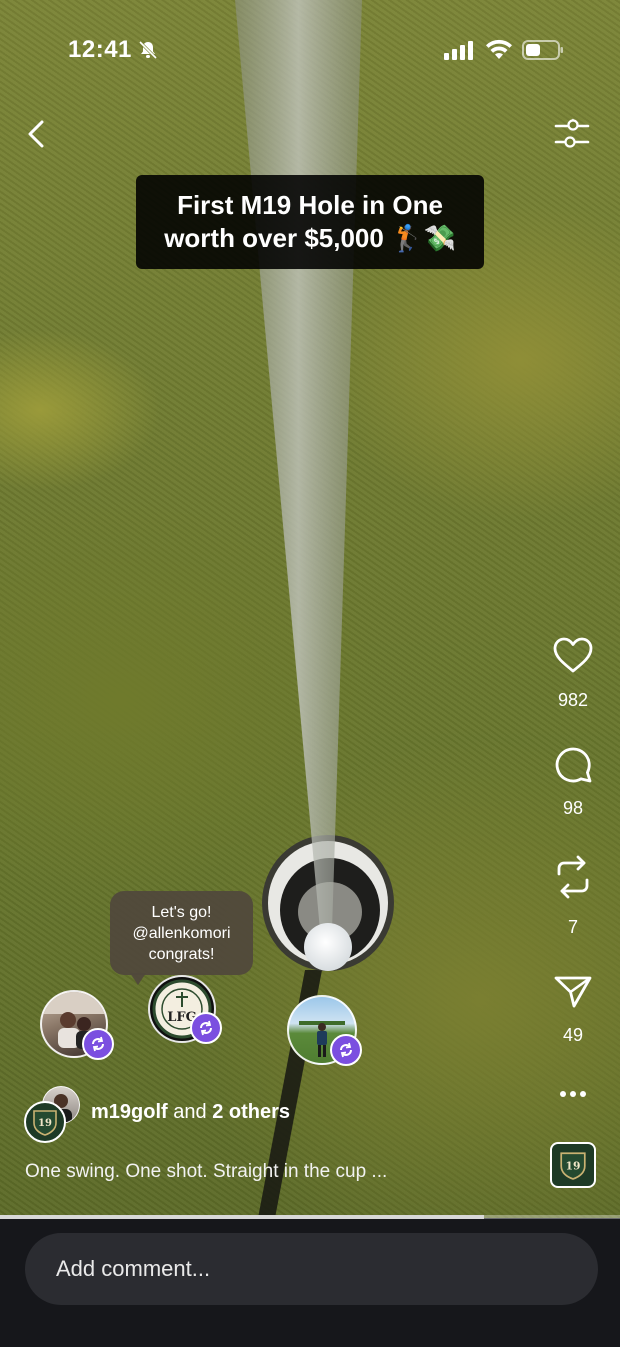  I want to click on author-username: m19golf, so click(129, 1112).